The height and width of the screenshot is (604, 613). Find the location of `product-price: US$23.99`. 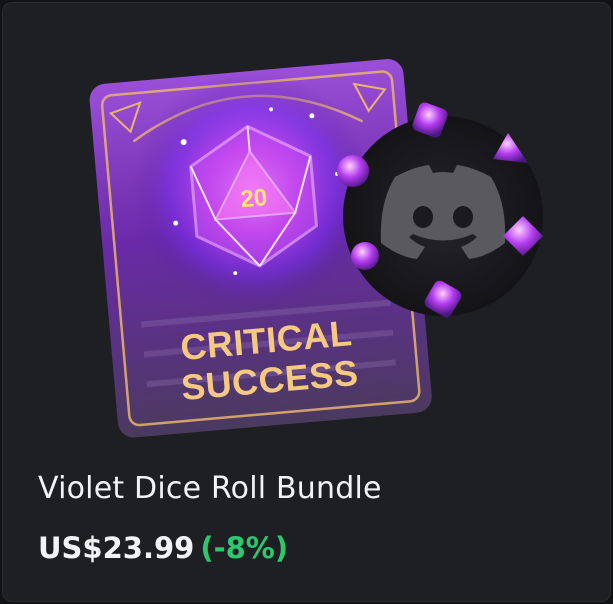

product-price: US$23.99 is located at coordinates (116, 548).